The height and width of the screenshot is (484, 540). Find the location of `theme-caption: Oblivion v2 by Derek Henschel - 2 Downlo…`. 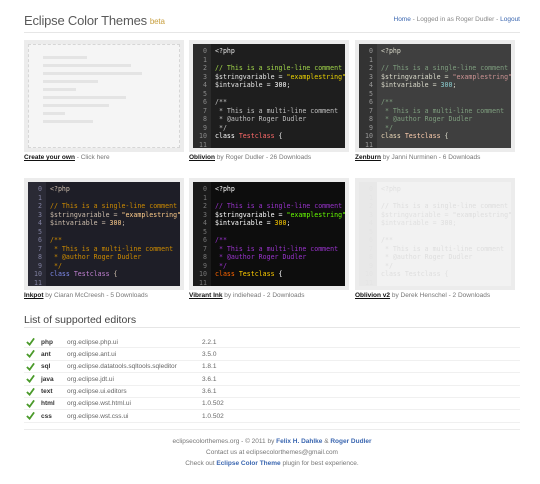

theme-caption: Oblivion v2 by Derek Henschel - 2 Downlo… is located at coordinates (435, 295).